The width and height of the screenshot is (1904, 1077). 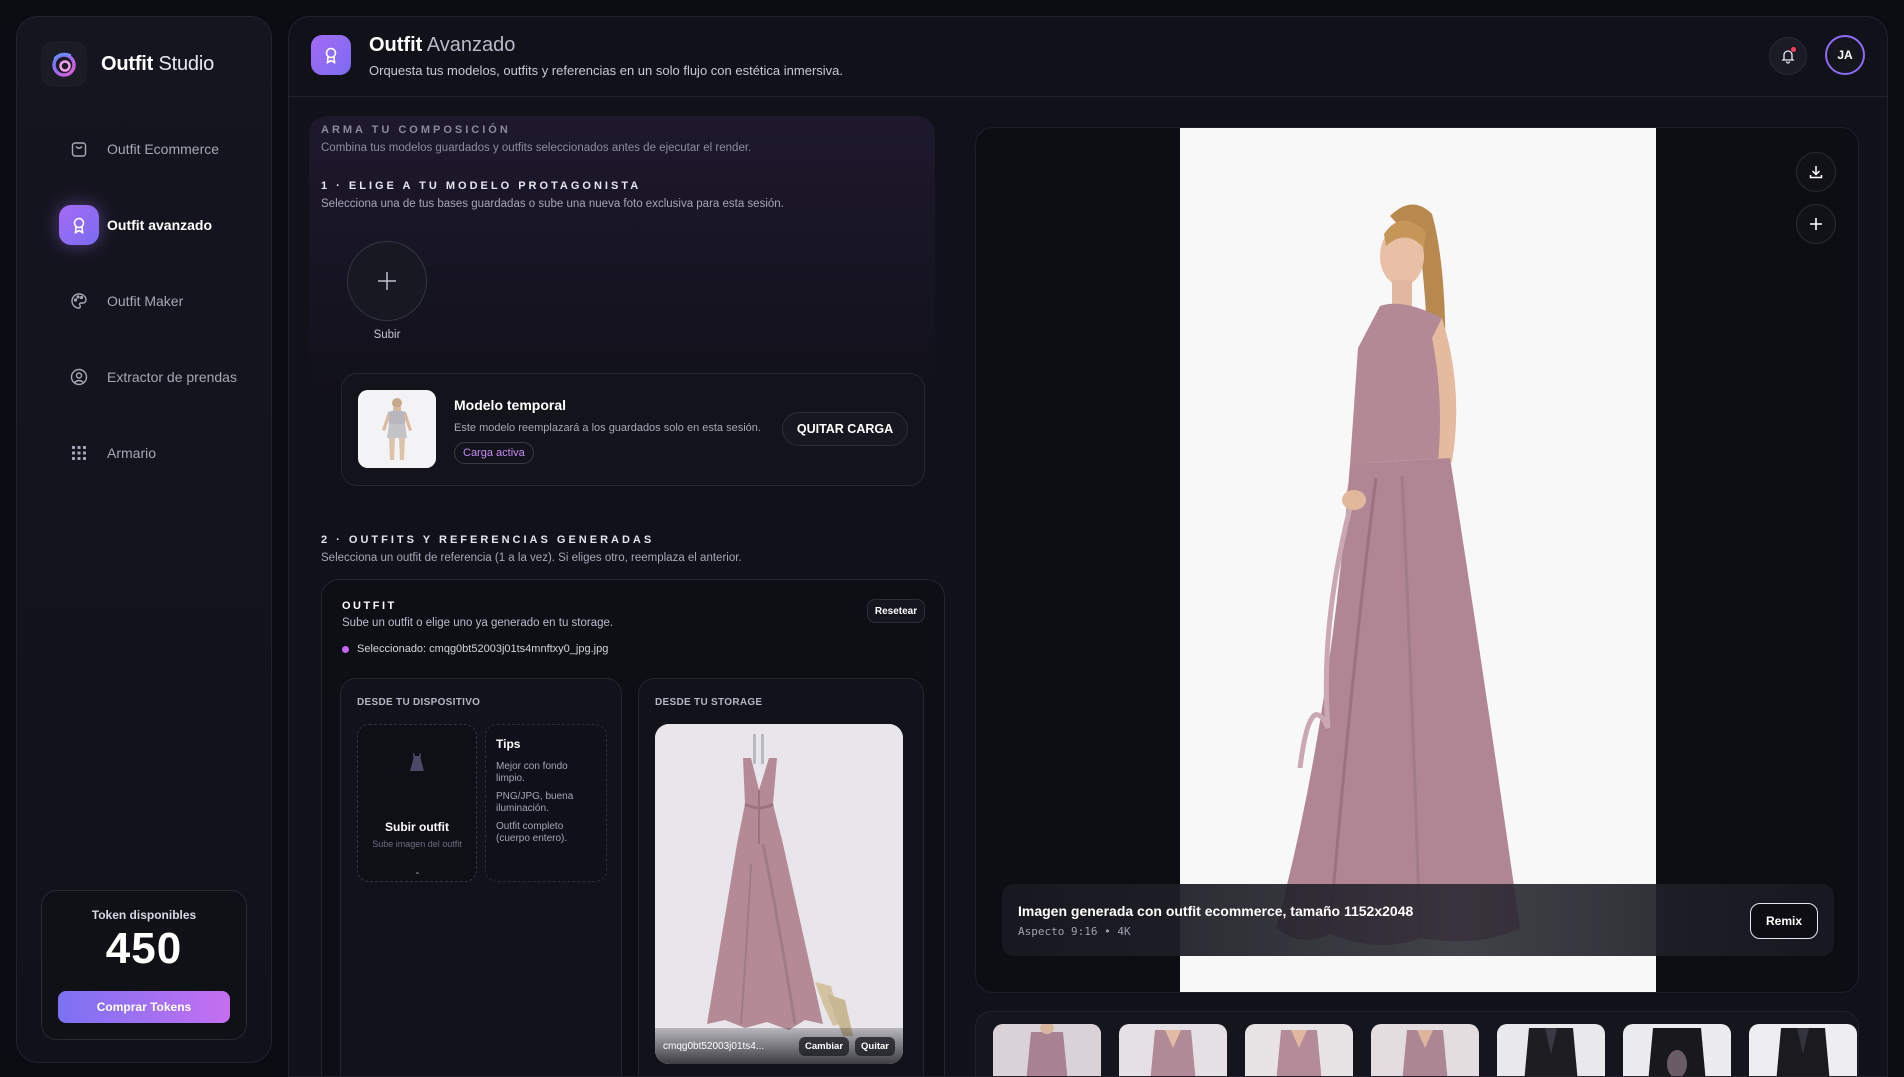 I want to click on sidebar-item-label: Extractor de prendas, so click(x=172, y=377).